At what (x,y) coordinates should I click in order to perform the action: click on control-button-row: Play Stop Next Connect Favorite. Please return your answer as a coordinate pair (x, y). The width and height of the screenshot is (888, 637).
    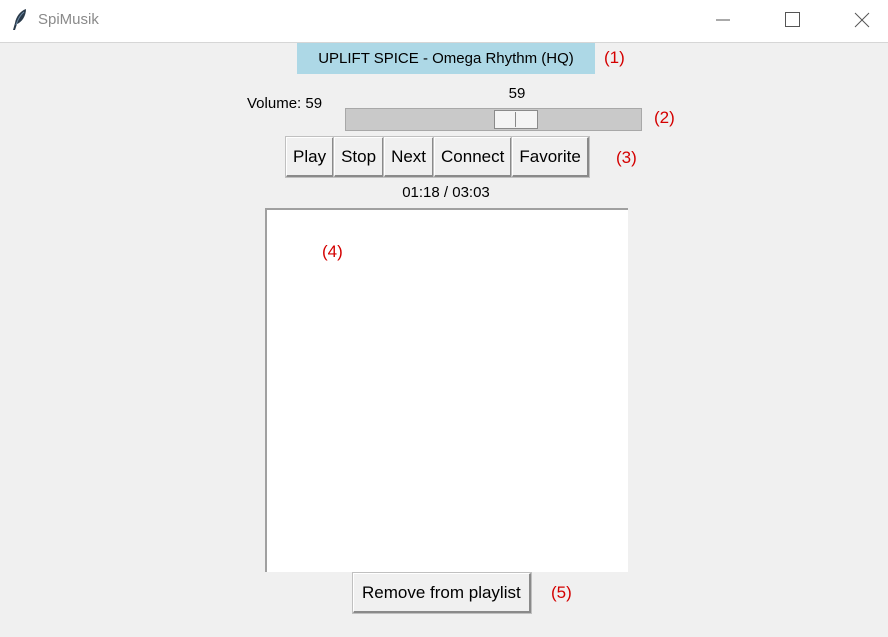
    Looking at the image, I should click on (437, 157).